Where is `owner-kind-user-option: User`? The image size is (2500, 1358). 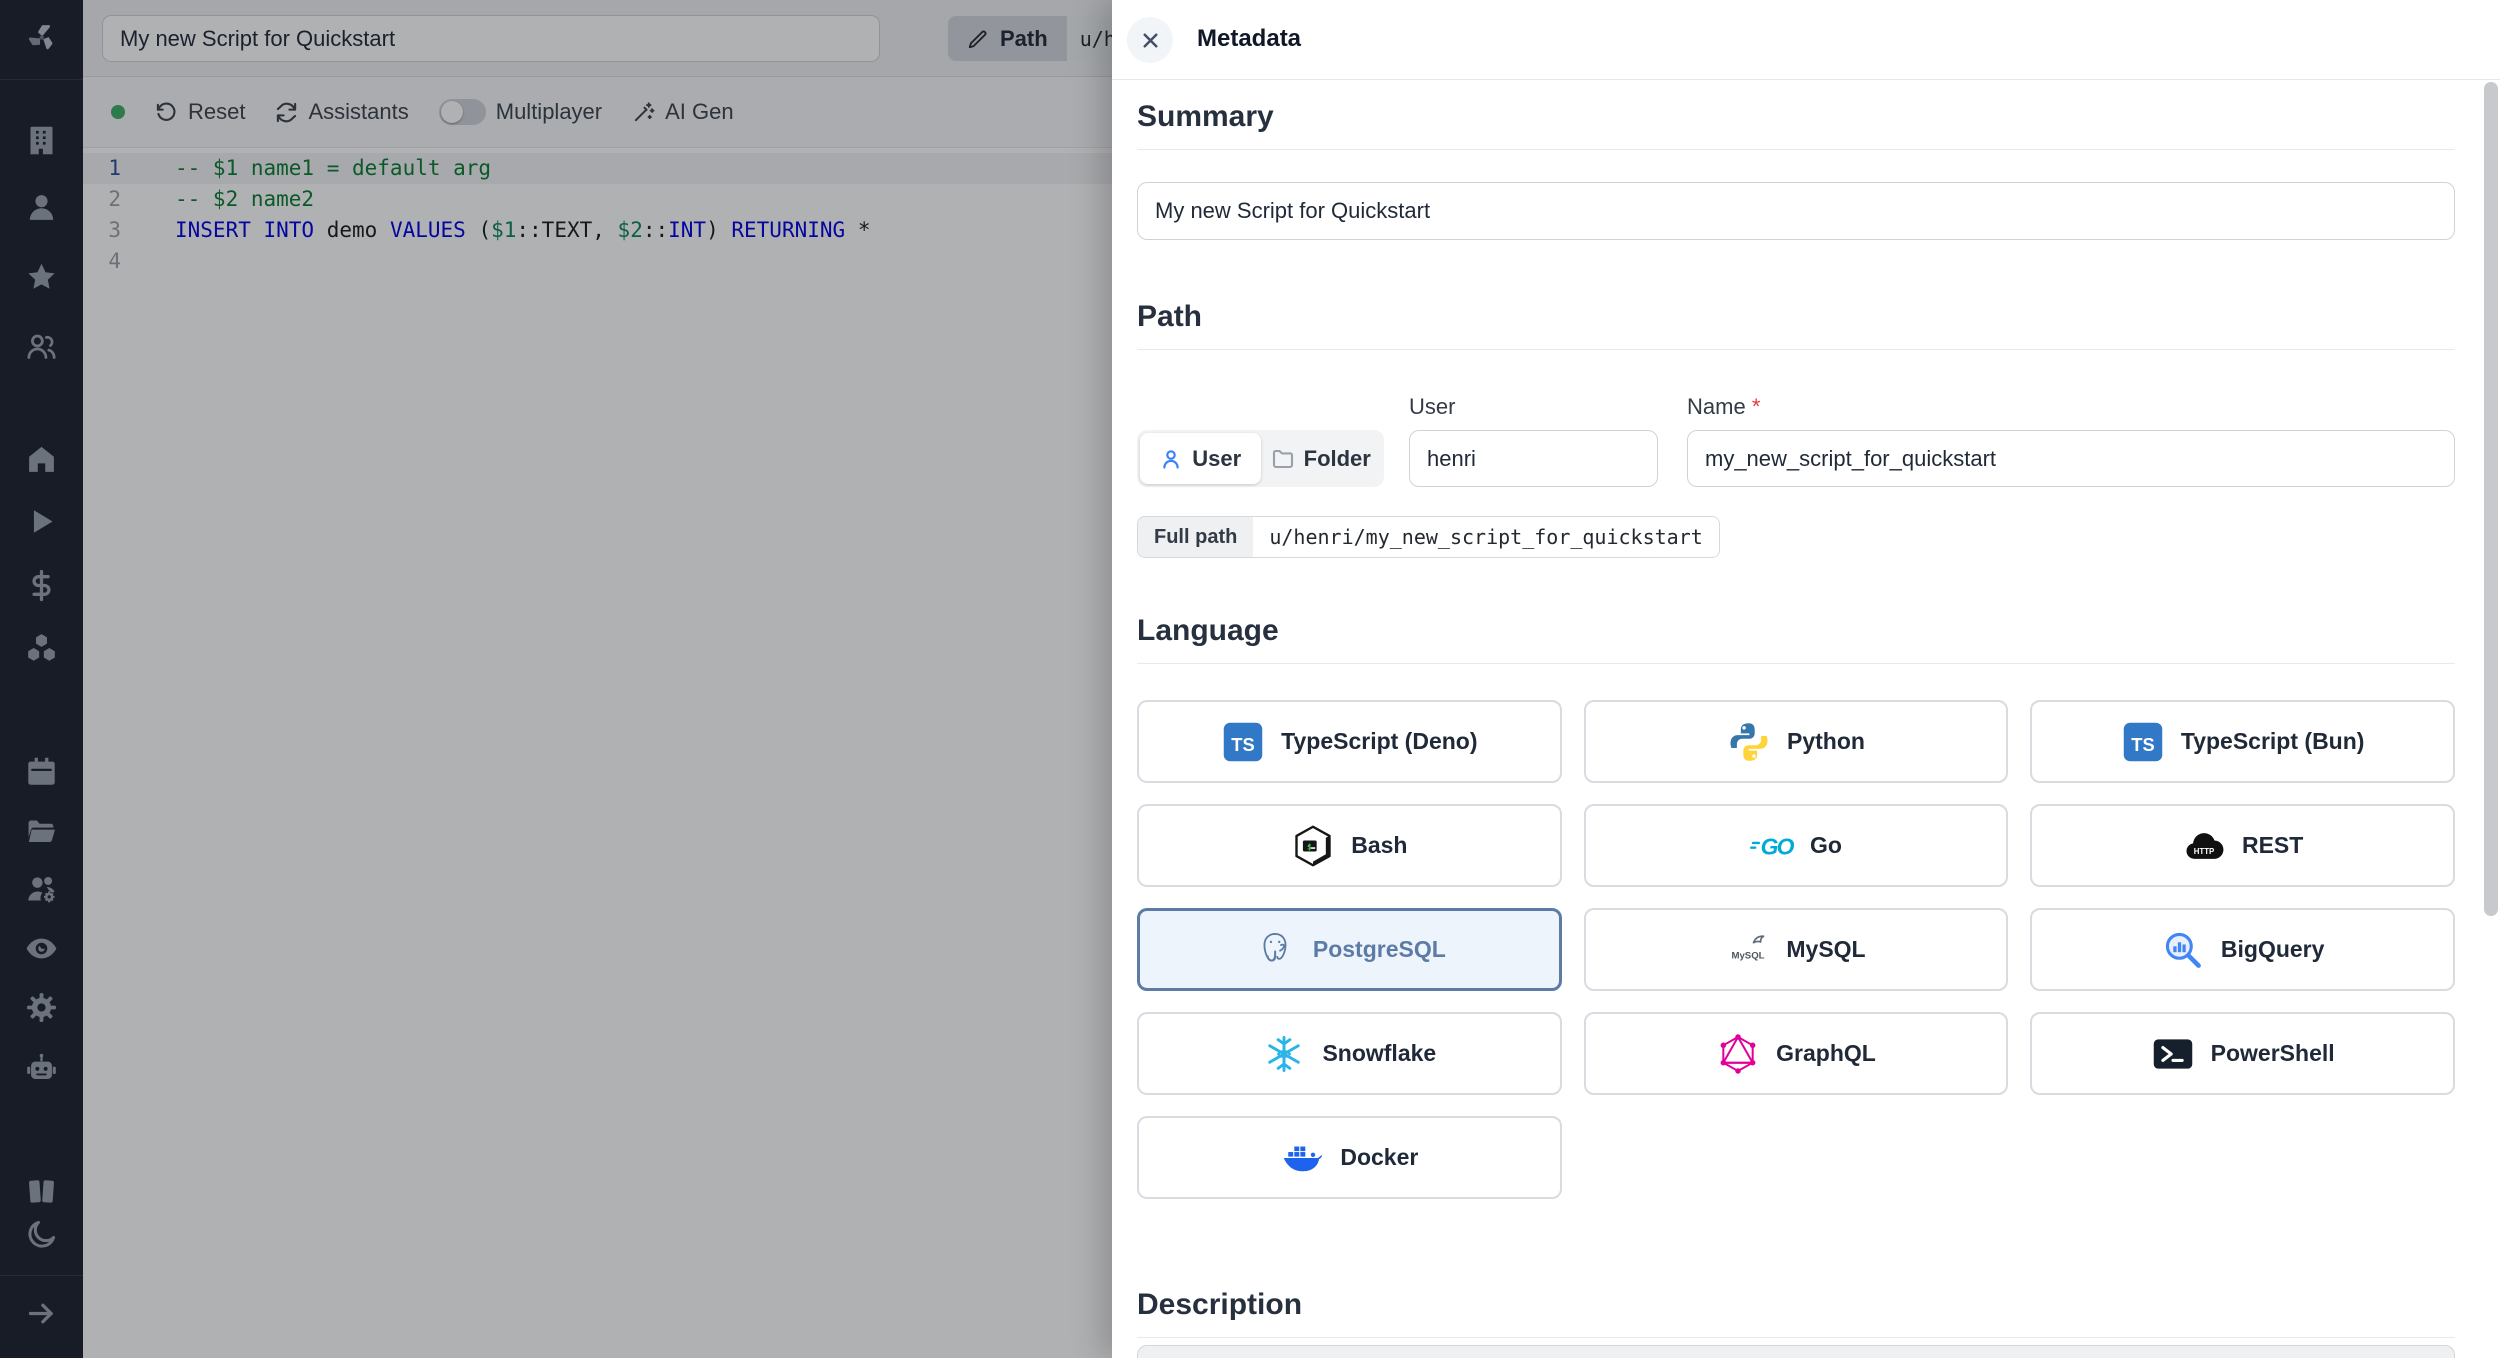 owner-kind-user-option: User is located at coordinates (1200, 458).